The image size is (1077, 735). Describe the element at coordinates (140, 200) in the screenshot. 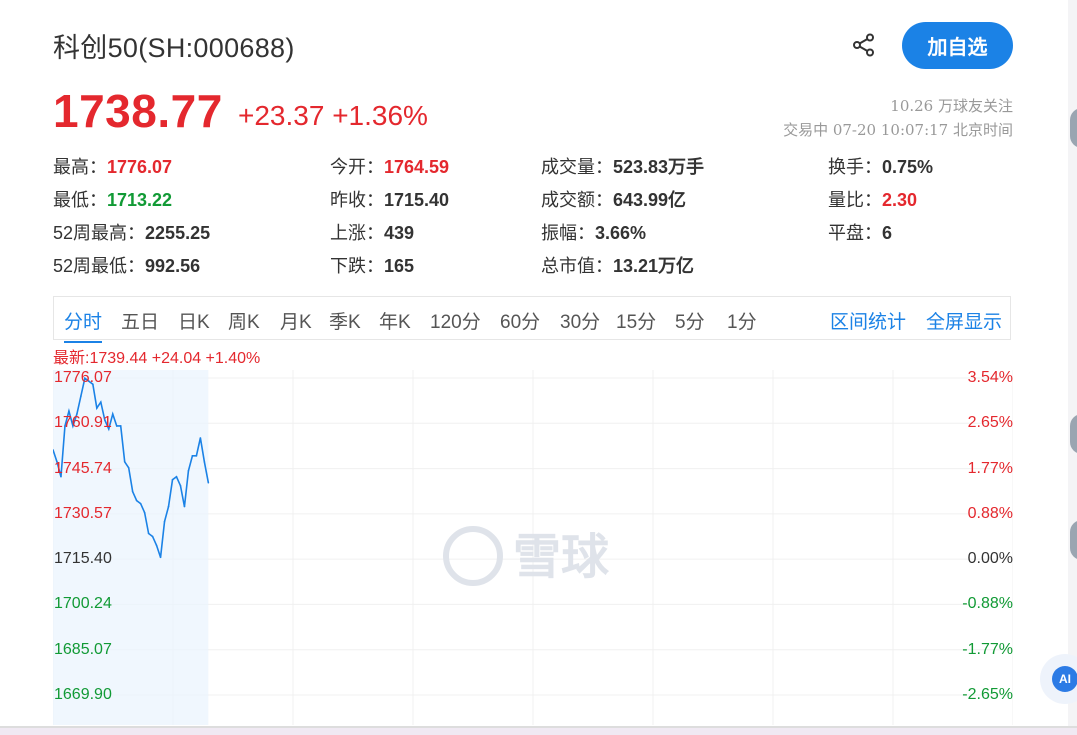

I see `quote-value: 1713.22` at that location.